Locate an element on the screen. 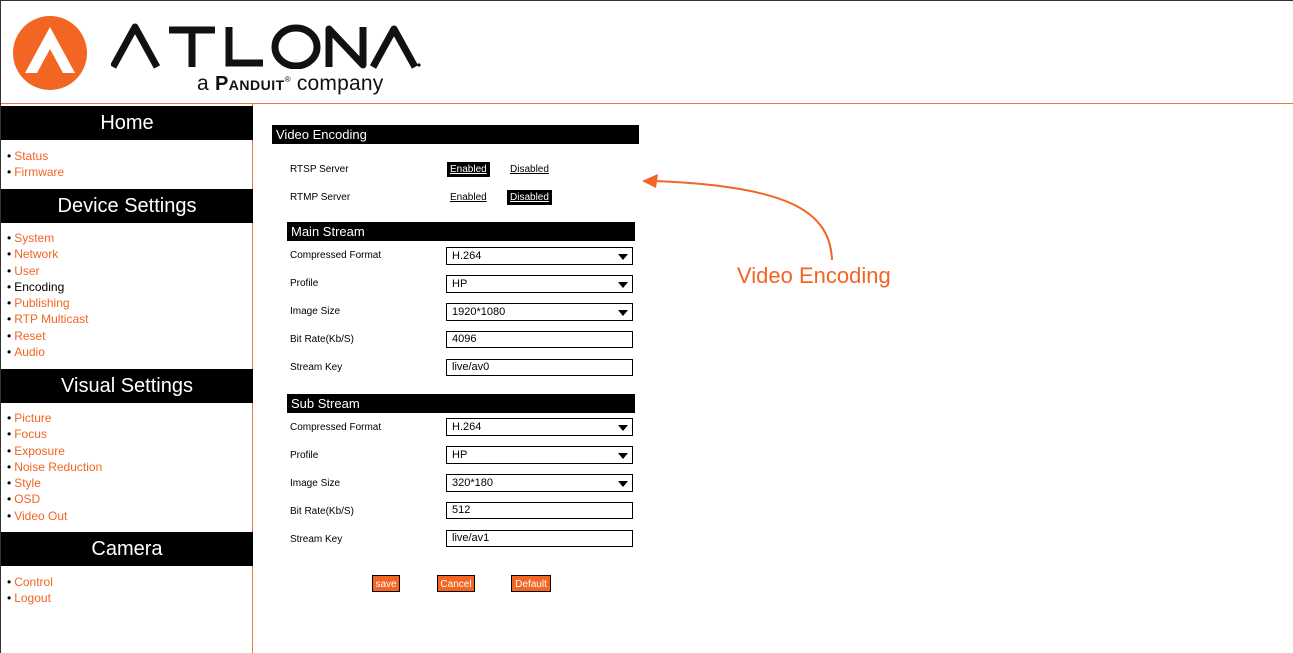 The image size is (1293, 653). sub-profile-value: HP is located at coordinates (460, 455).